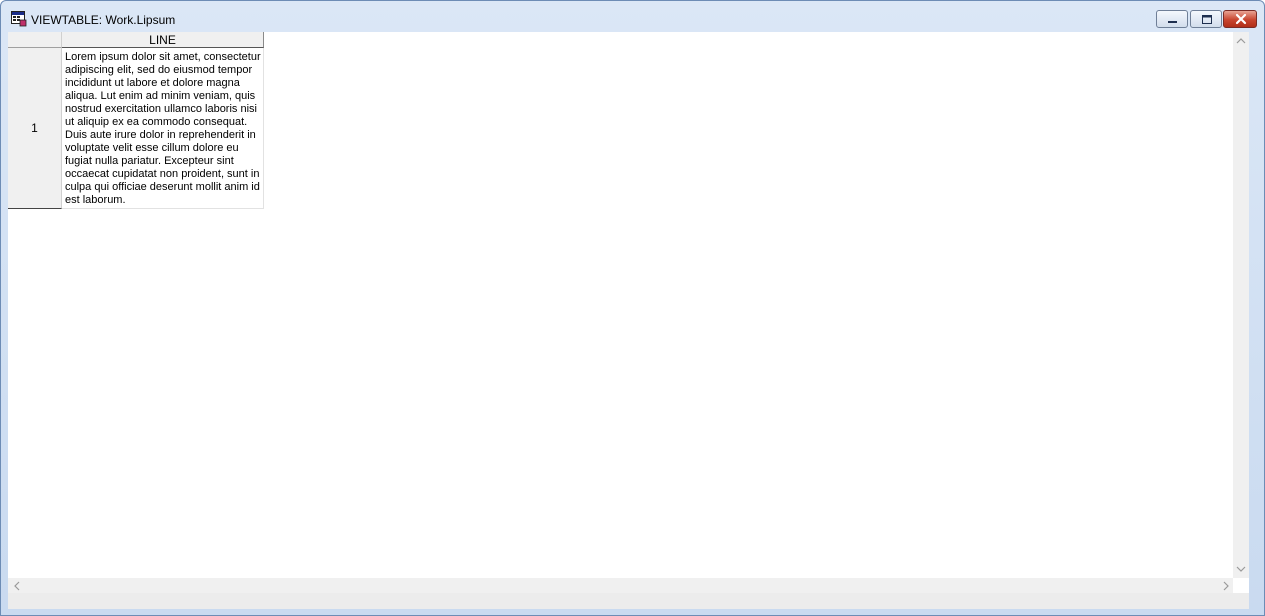  Describe the element at coordinates (35, 128) in the screenshot. I see `row-header-1: 1` at that location.